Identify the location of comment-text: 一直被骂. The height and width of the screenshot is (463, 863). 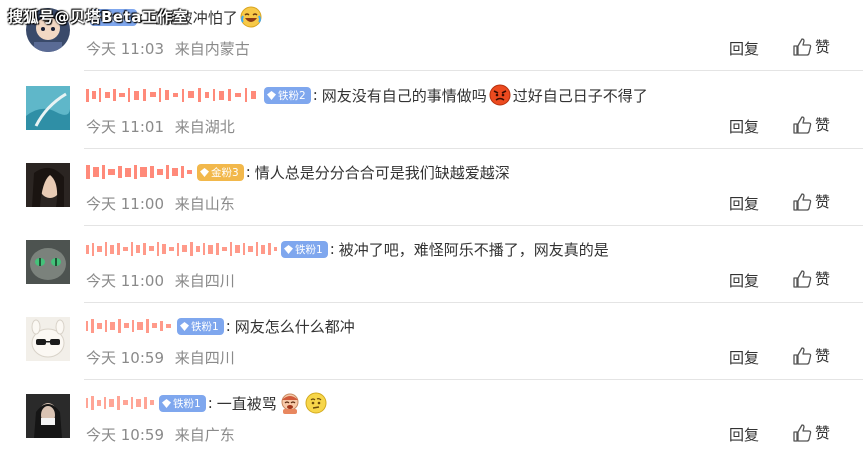
(246, 403).